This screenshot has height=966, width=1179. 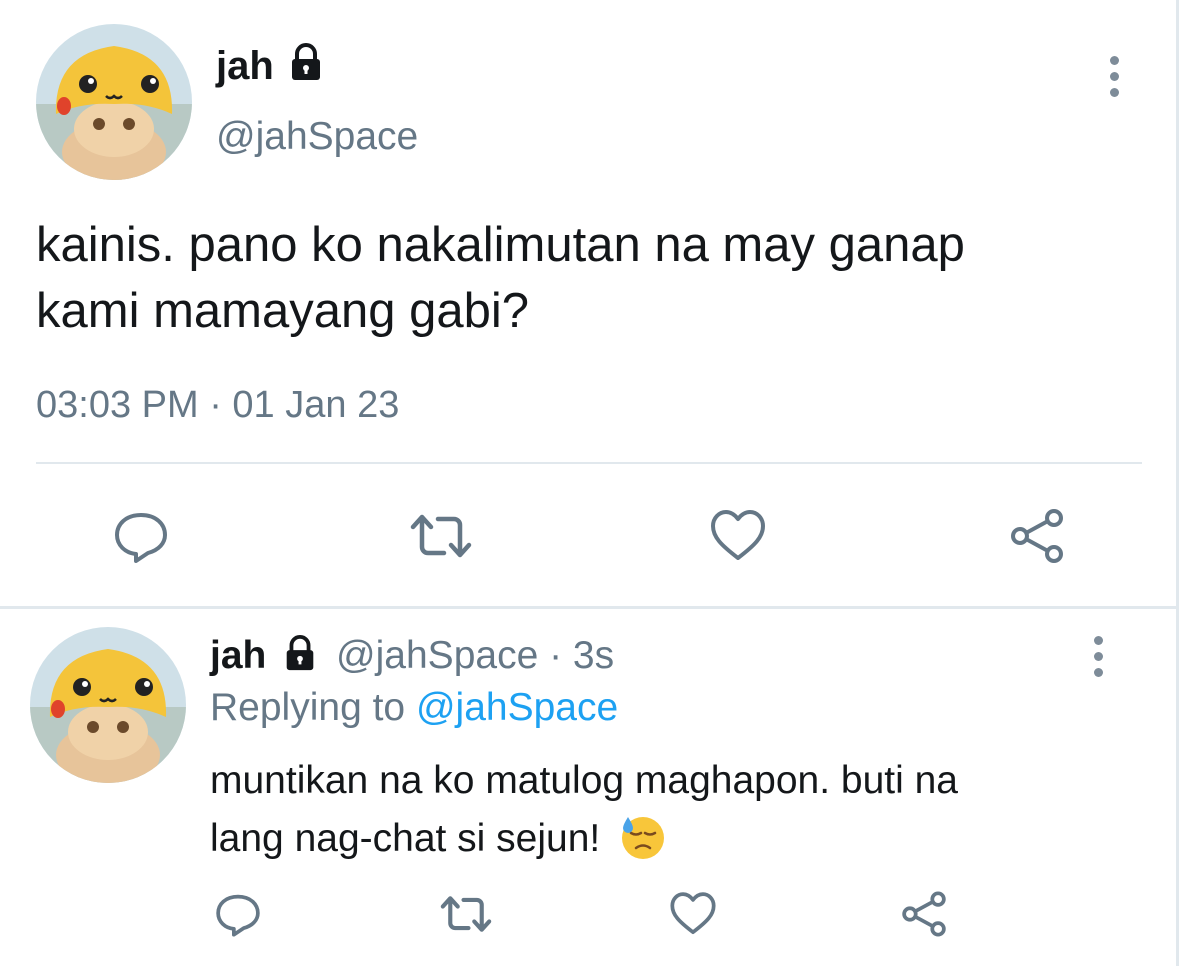 I want to click on reply-share-button, so click(x=924, y=914).